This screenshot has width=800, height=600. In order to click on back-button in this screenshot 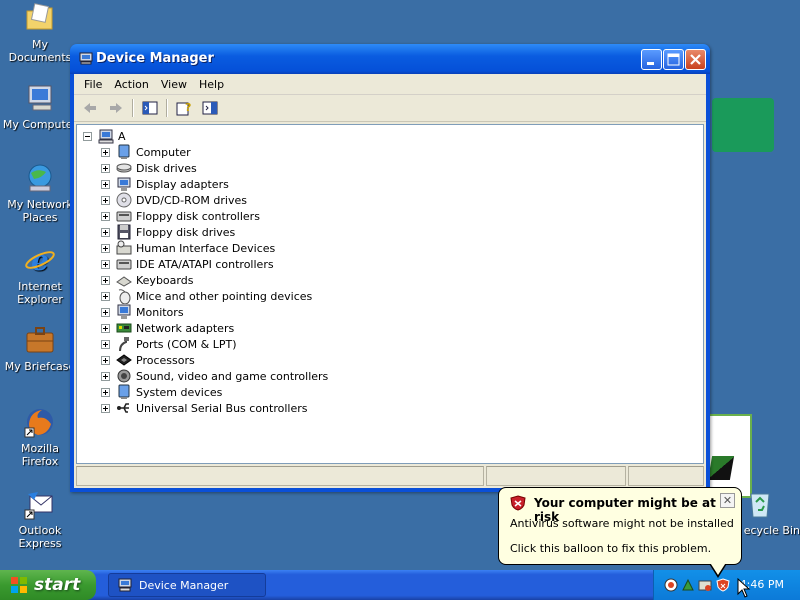, I will do `click(90, 108)`.